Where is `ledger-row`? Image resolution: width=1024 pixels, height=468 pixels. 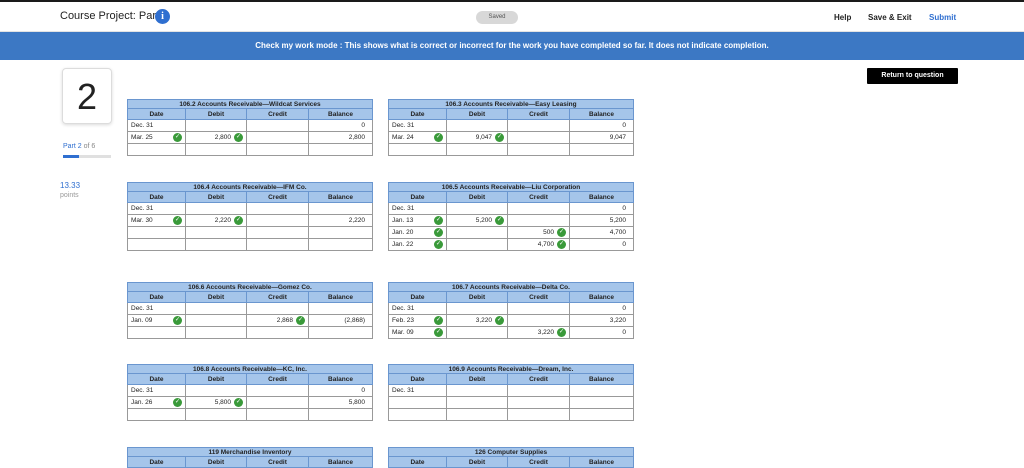
ledger-row is located at coordinates (250, 150).